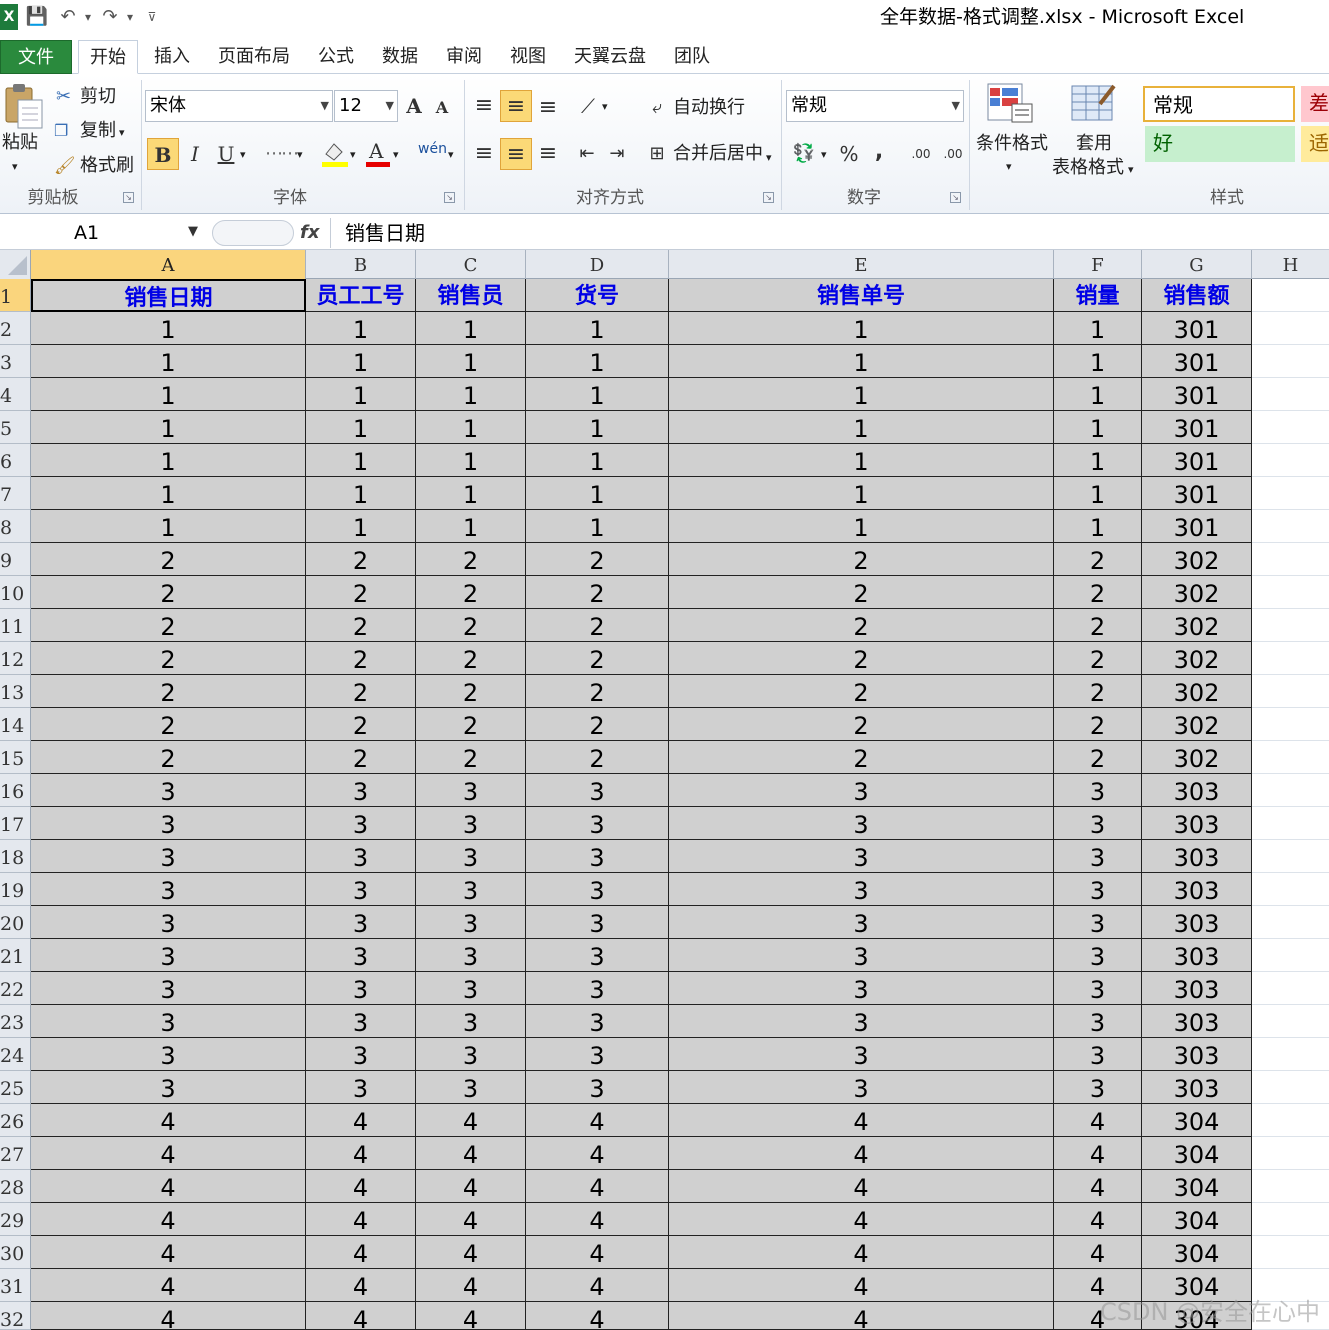  Describe the element at coordinates (879, 152) in the screenshot. I see `comma-button: ,` at that location.